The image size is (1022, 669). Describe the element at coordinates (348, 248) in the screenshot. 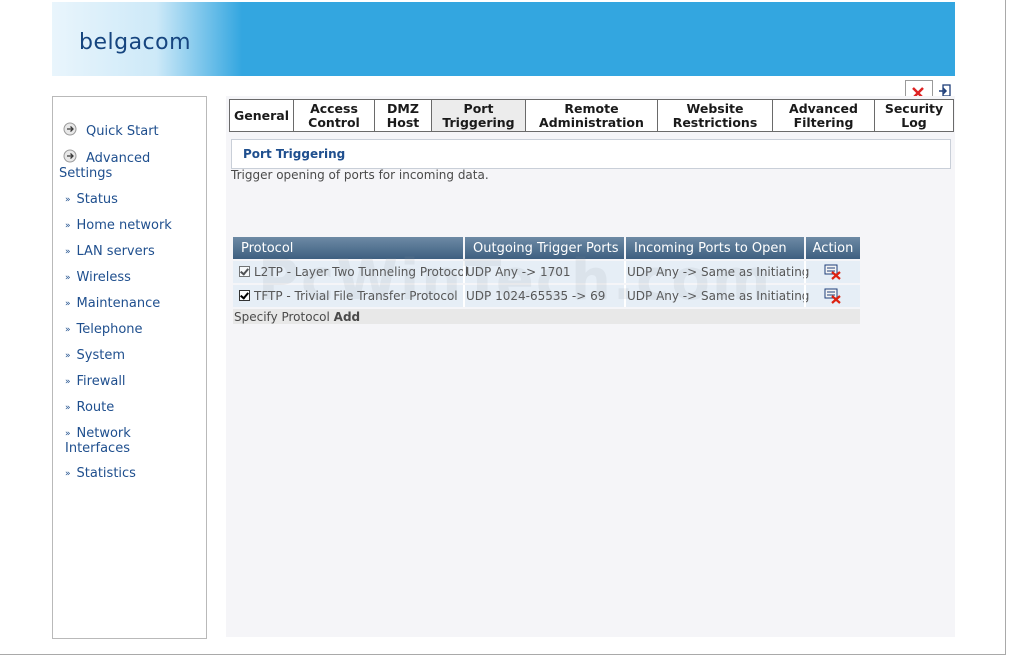

I see `column-header-protocol: Protocol` at that location.